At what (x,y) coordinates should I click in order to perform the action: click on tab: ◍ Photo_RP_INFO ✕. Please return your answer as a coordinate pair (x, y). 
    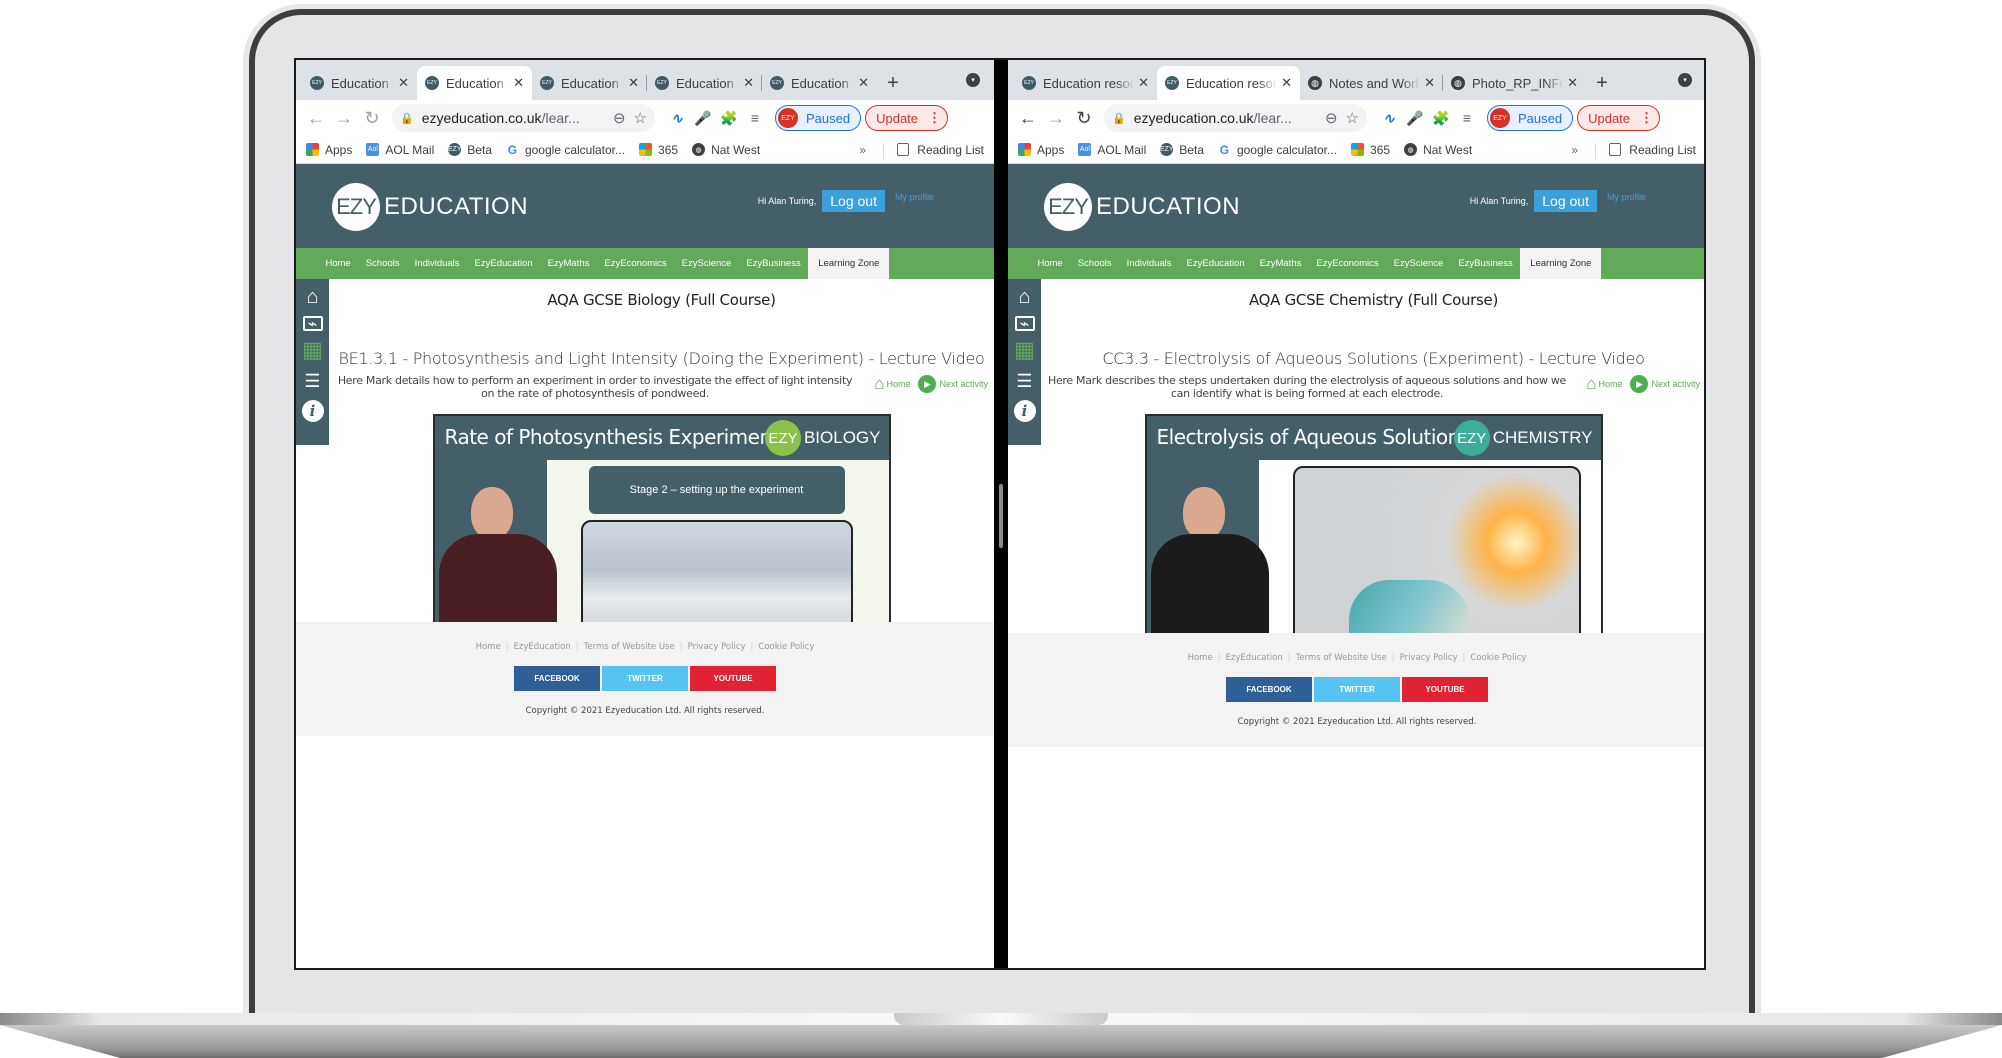
    Looking at the image, I should click on (1514, 83).